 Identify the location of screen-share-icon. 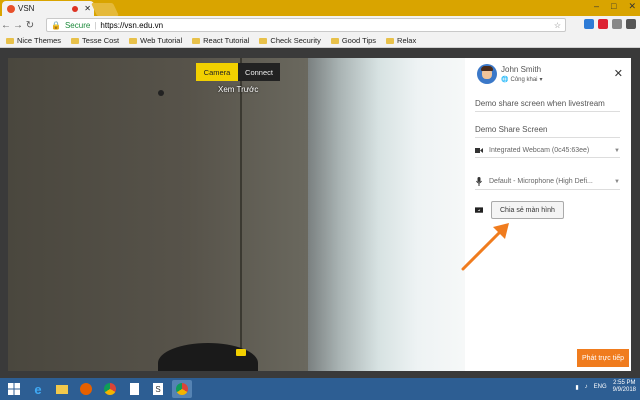
(479, 210).